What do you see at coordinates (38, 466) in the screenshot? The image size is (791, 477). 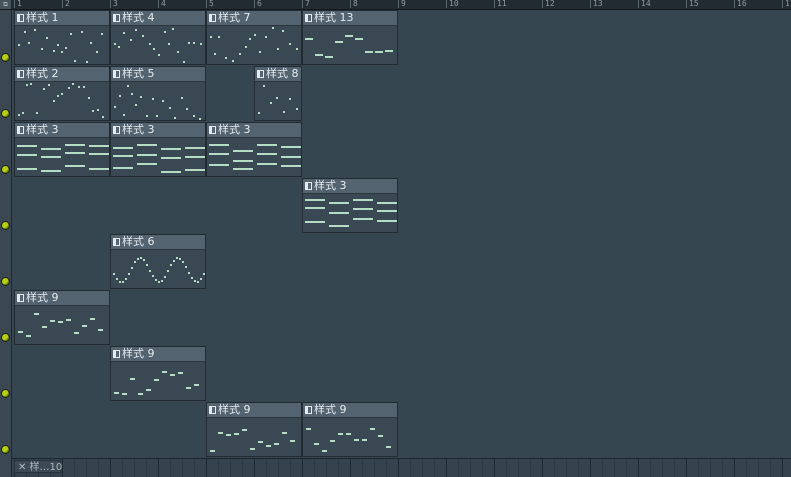 I see `playlist-marker: ✕ 样…10` at bounding box center [38, 466].